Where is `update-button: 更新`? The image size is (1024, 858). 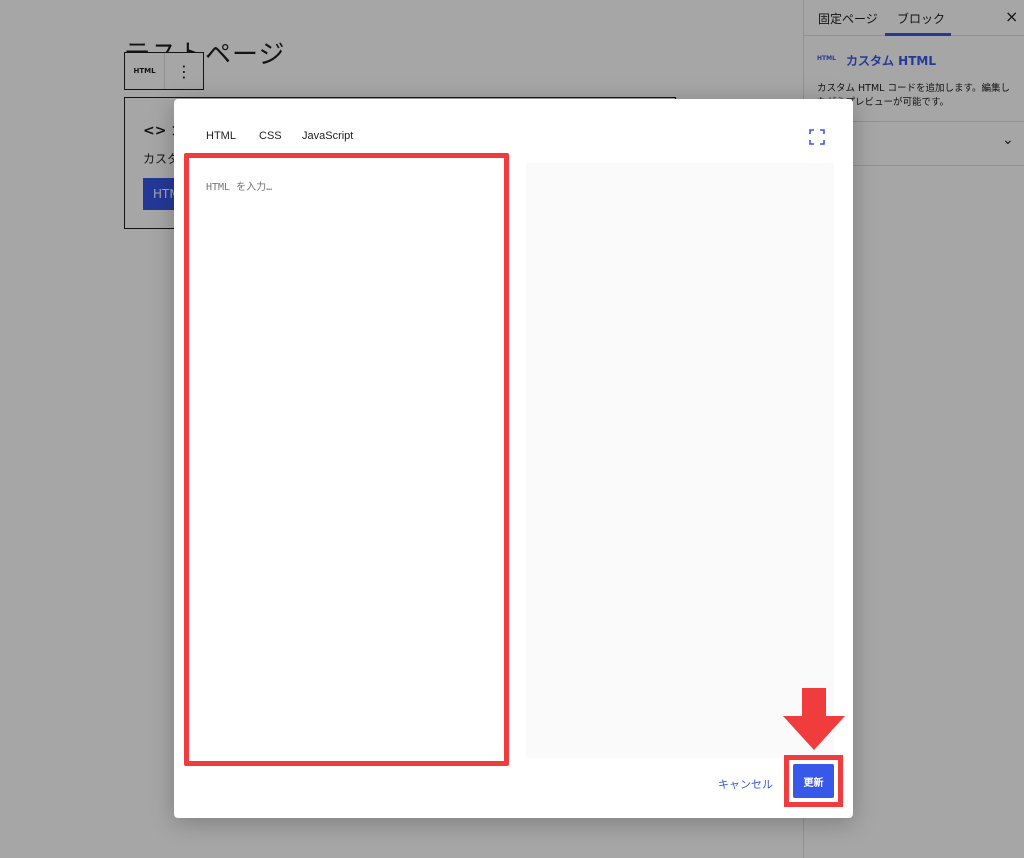 update-button: 更新 is located at coordinates (813, 781).